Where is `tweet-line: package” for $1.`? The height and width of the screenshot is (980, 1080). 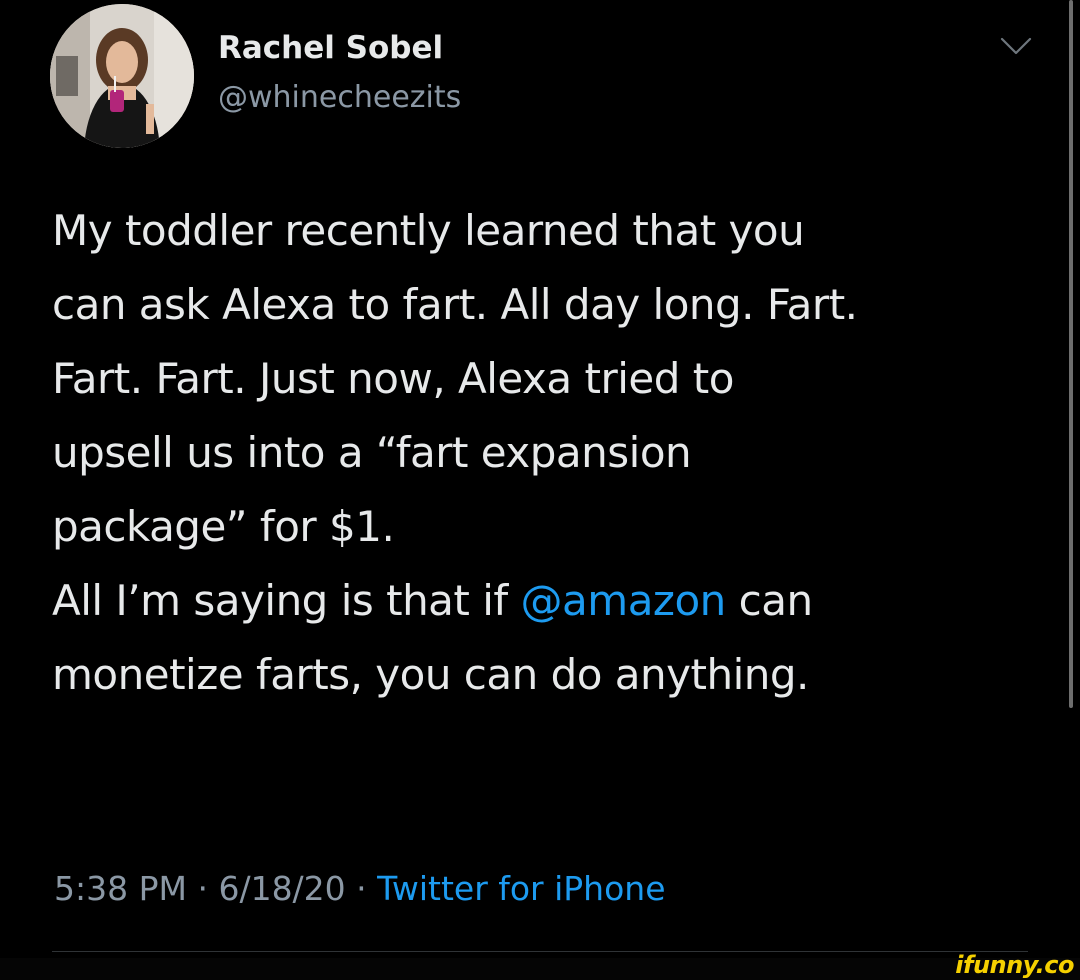 tweet-line: package” for $1. is located at coordinates (223, 526).